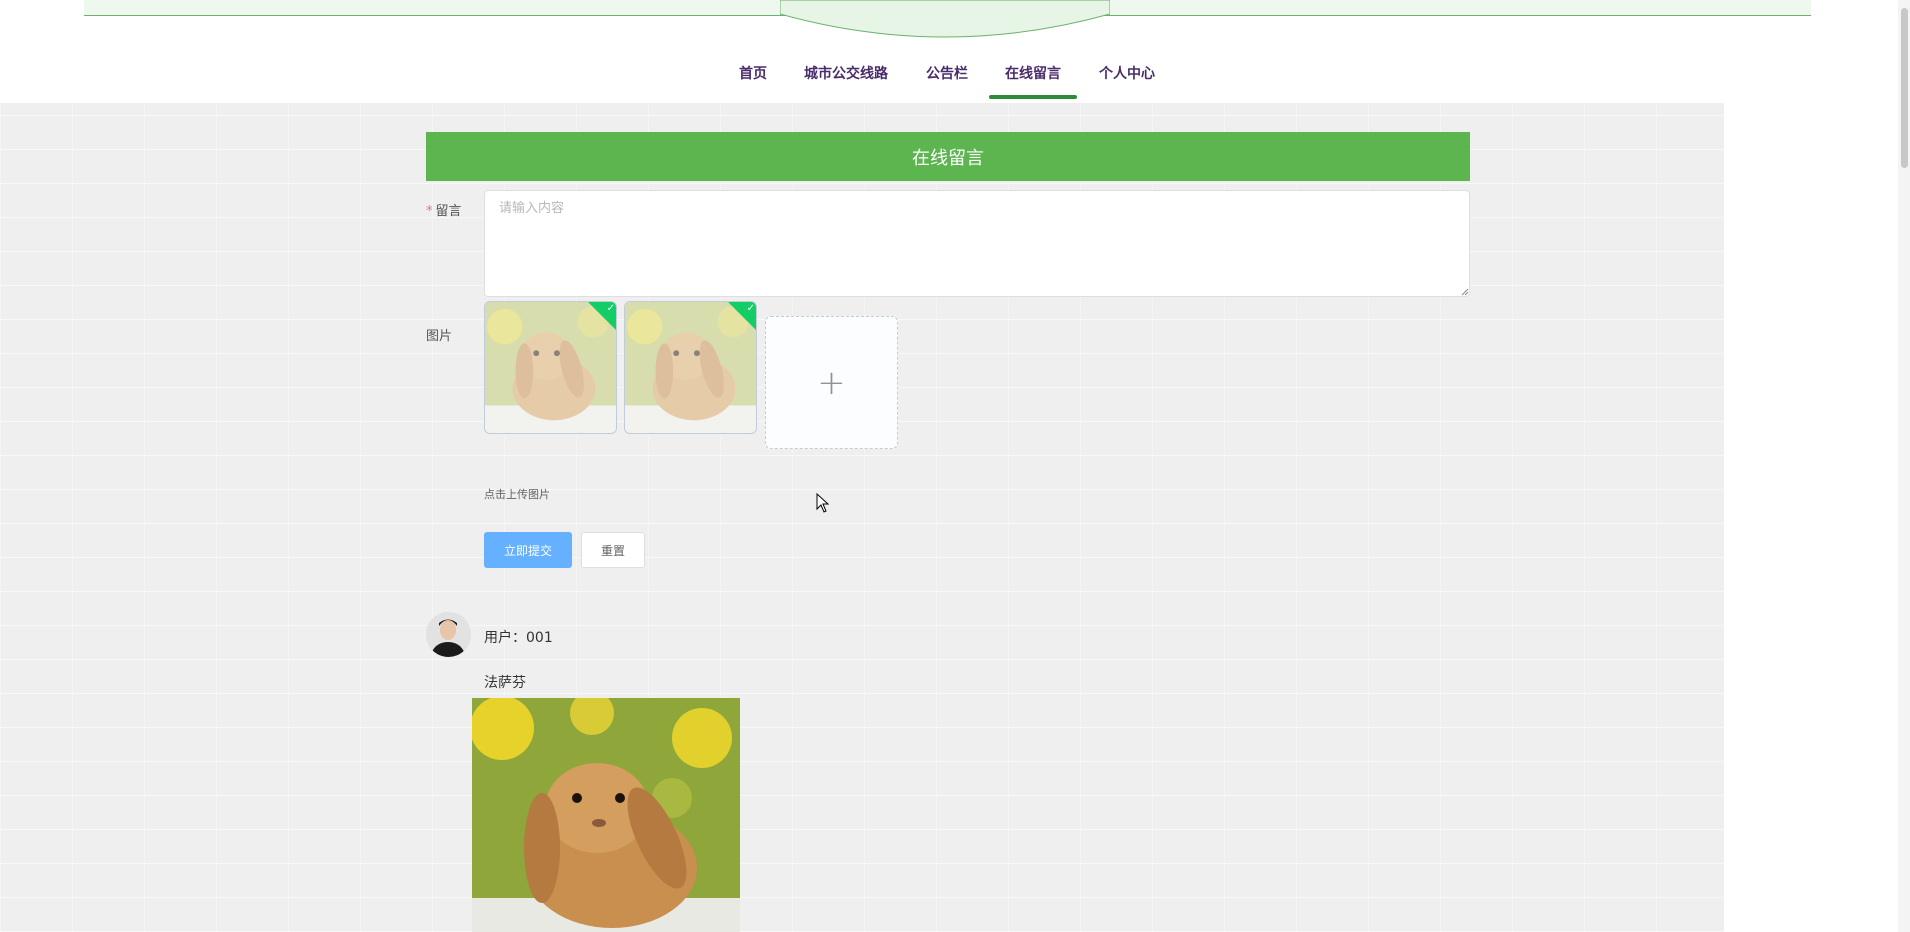 The width and height of the screenshot is (1910, 932). What do you see at coordinates (977, 243) in the screenshot?
I see `message-textarea` at bounding box center [977, 243].